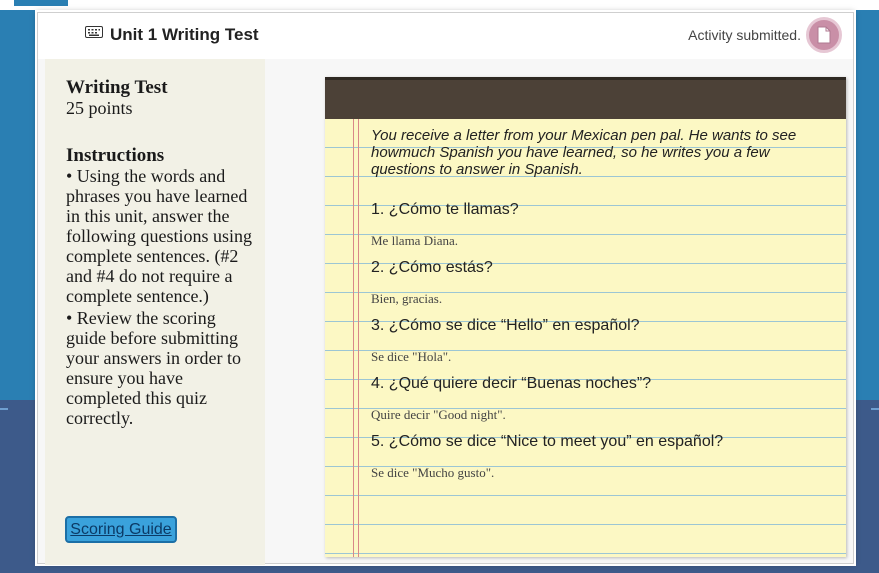 This screenshot has width=879, height=573. Describe the element at coordinates (117, 87) in the screenshot. I see `test-heading: Writing Test` at that location.